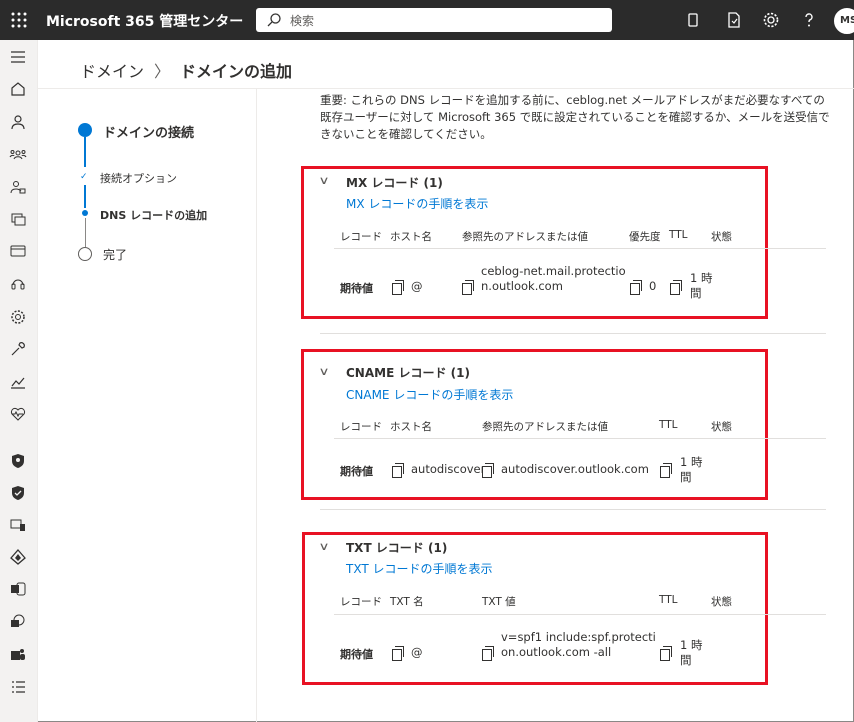  I want to click on document-icon, so click(734, 20).